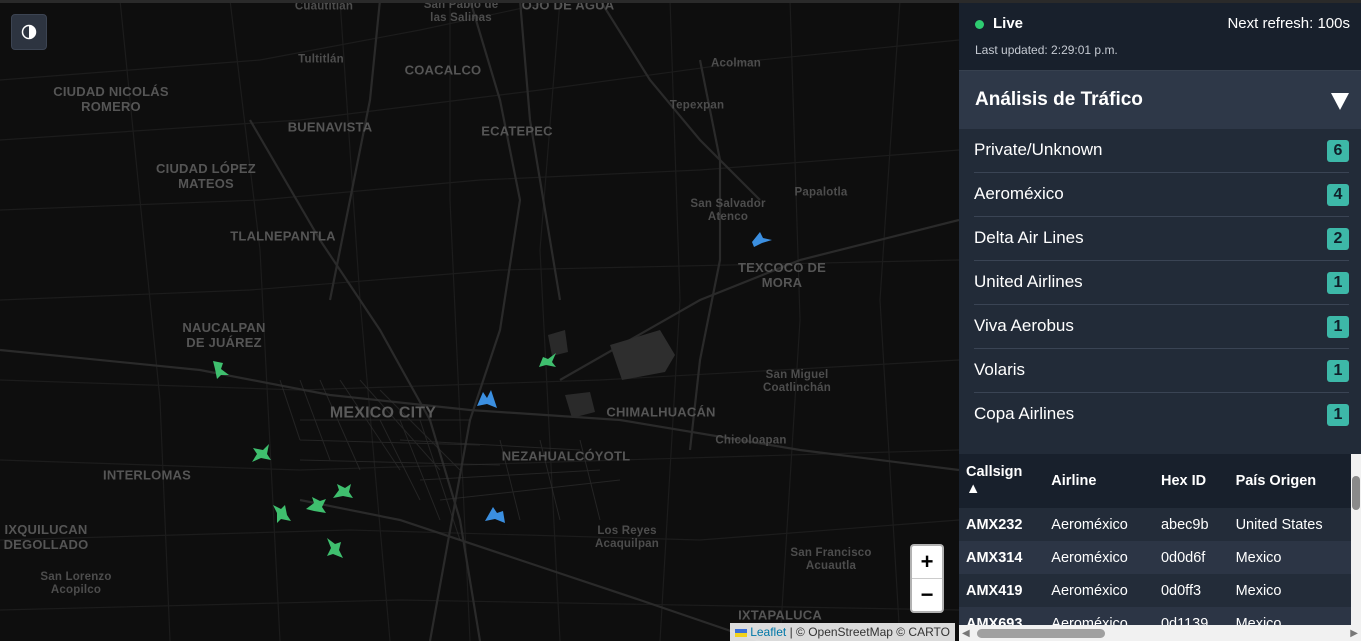  I want to click on map-attribution: Leaflet | © OpenStreetMap © CARTO, so click(842, 632).